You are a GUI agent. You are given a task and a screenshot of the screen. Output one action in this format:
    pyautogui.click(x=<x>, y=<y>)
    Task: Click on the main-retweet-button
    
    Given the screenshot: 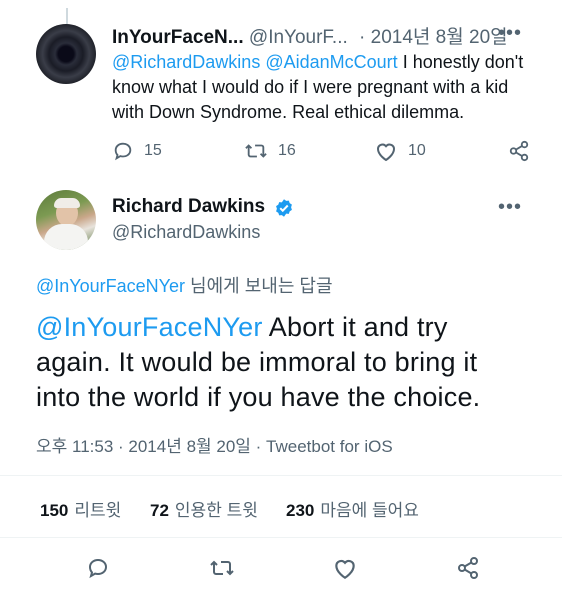 What is the action you would take?
    pyautogui.click(x=222, y=570)
    